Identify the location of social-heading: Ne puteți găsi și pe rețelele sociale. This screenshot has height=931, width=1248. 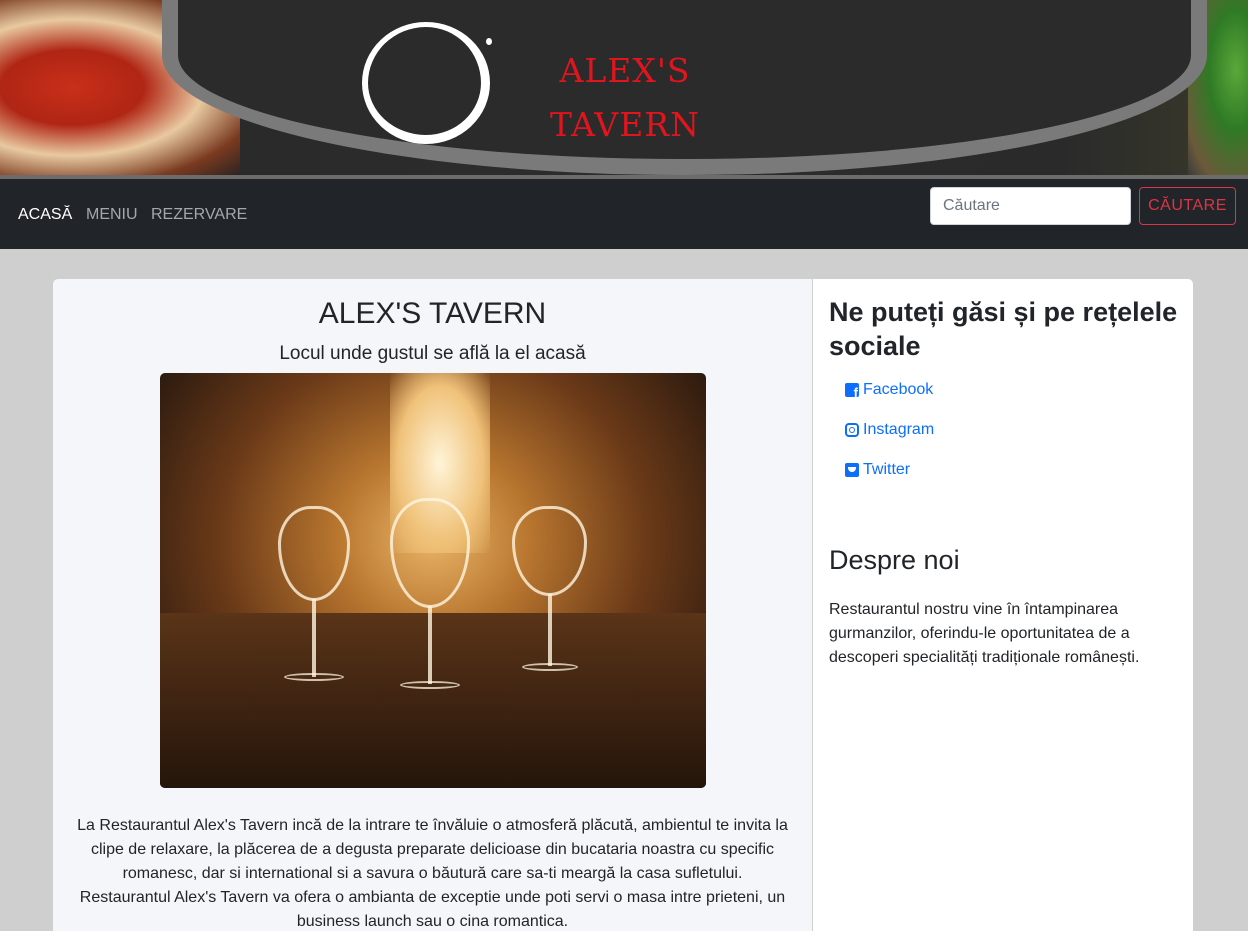
(1003, 329).